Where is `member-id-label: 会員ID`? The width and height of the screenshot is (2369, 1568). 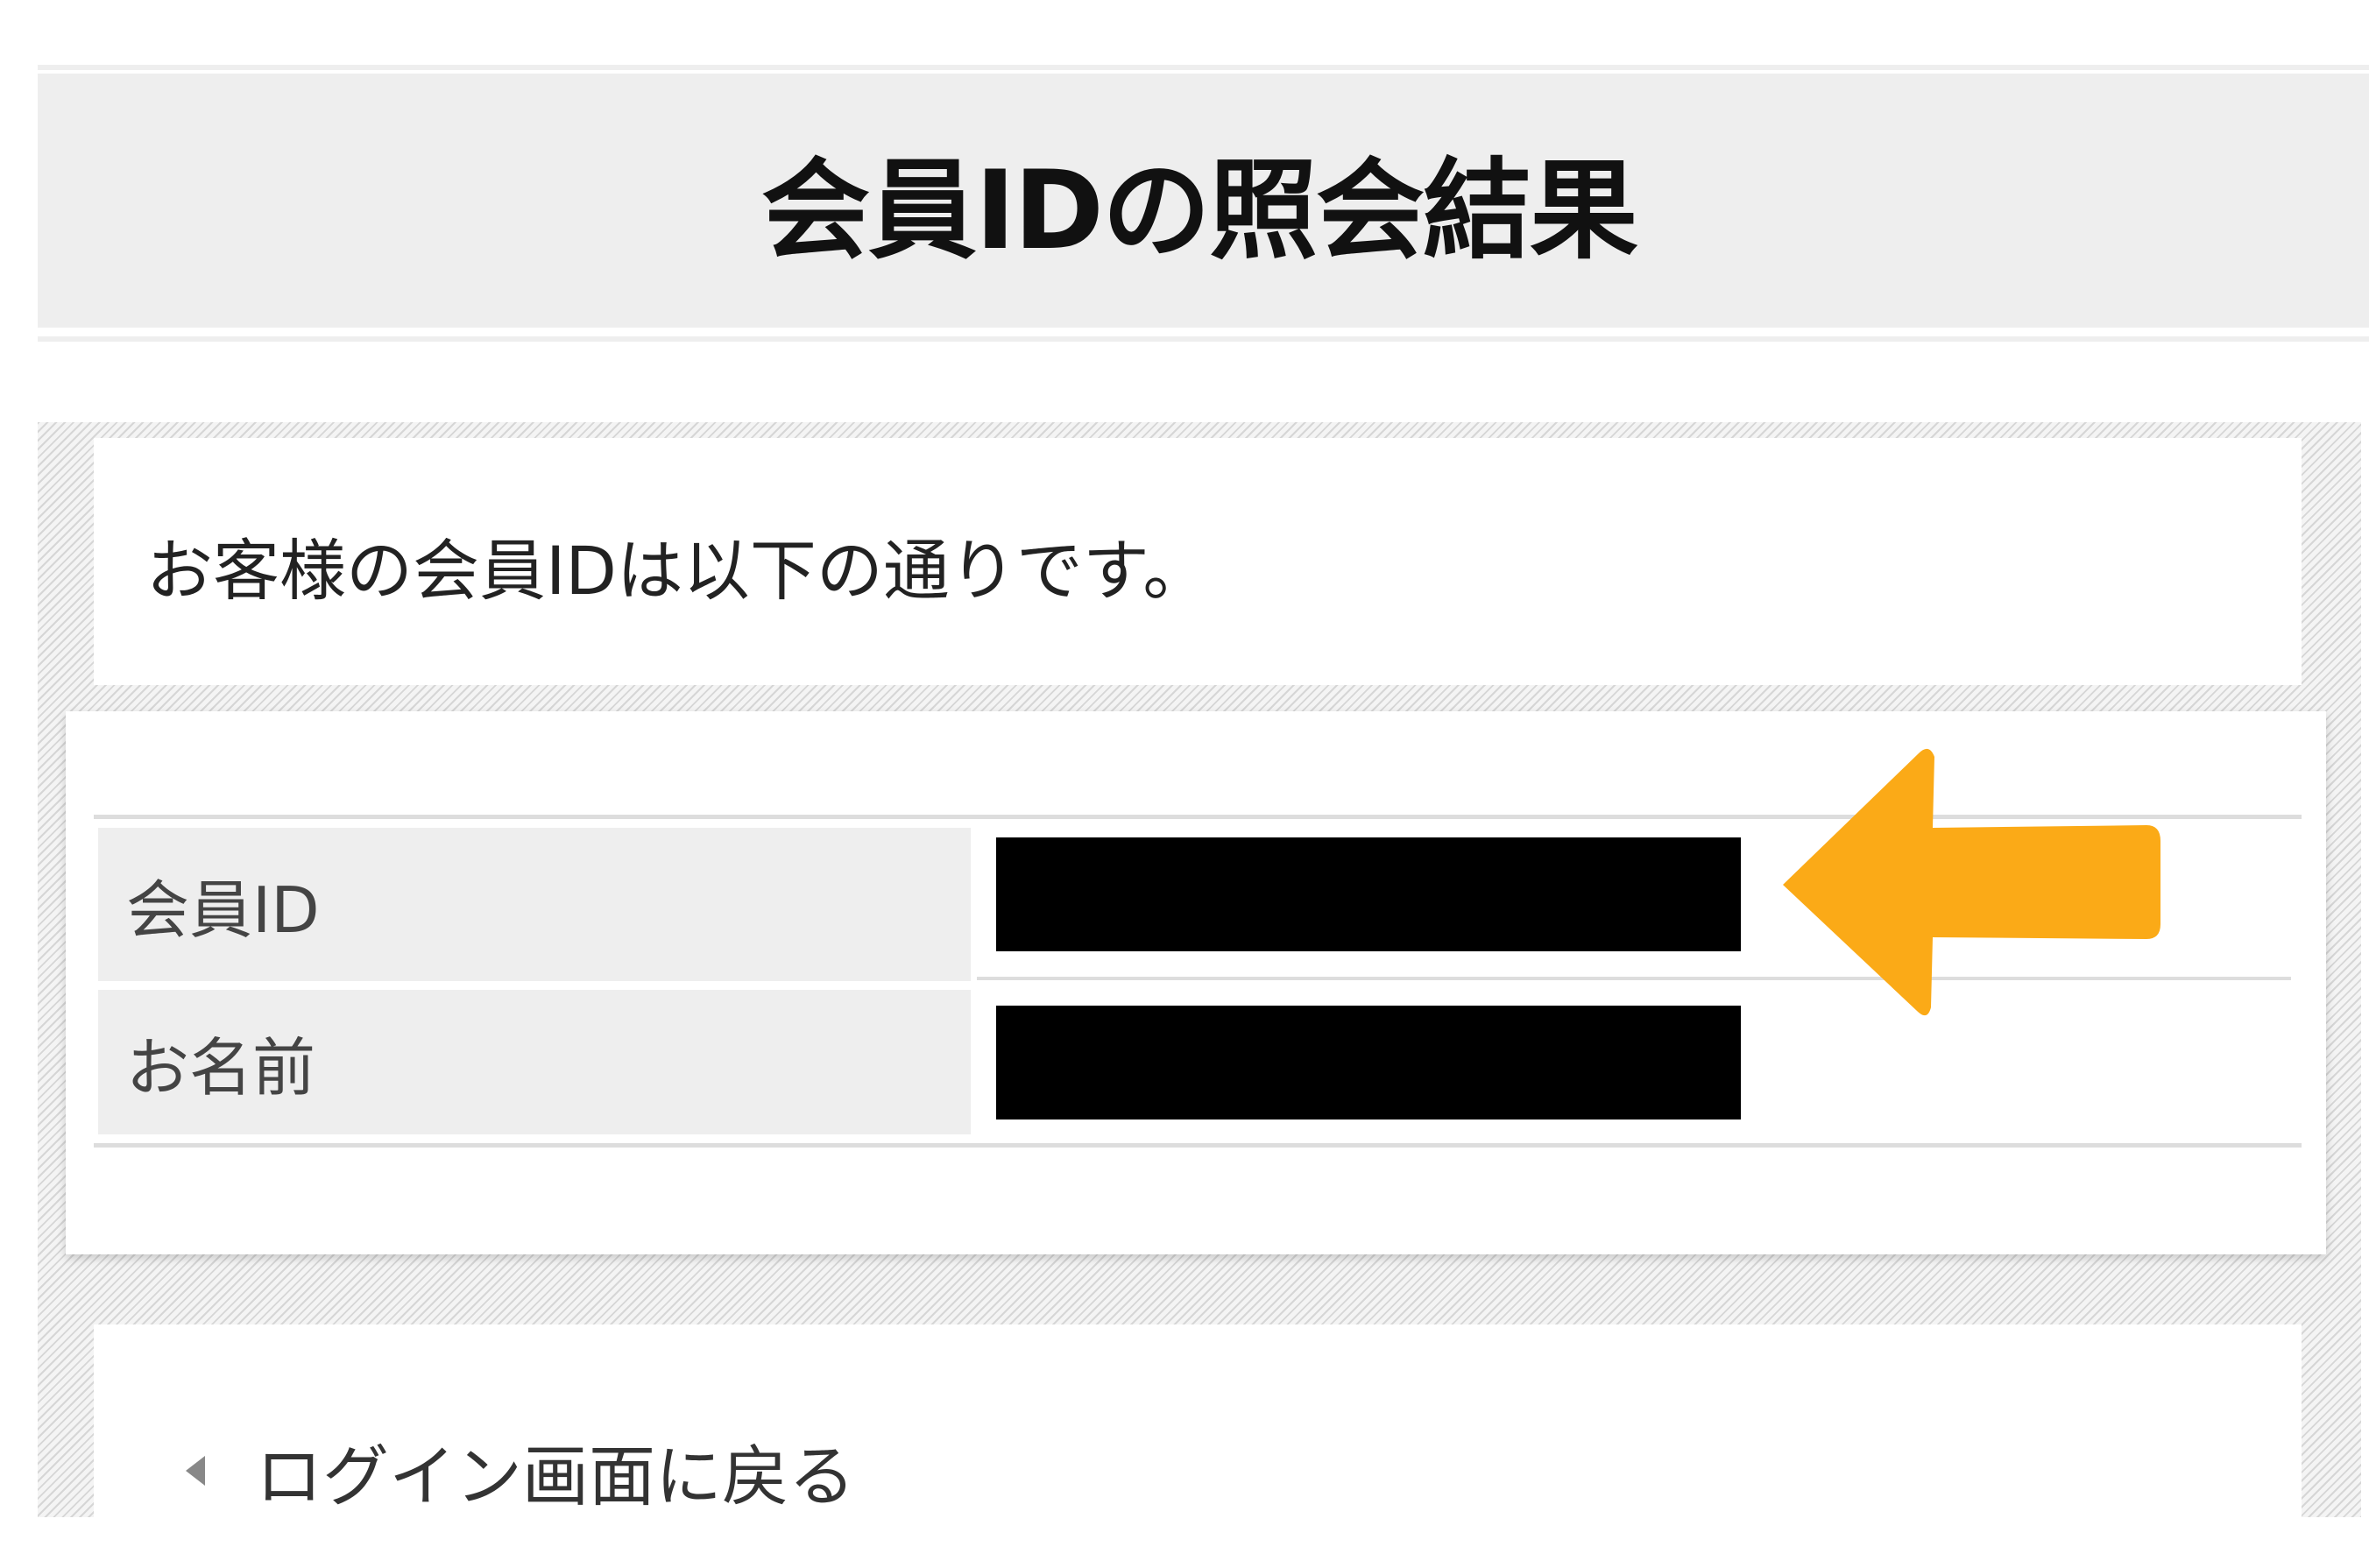
member-id-label: 会員ID is located at coordinates (223, 910).